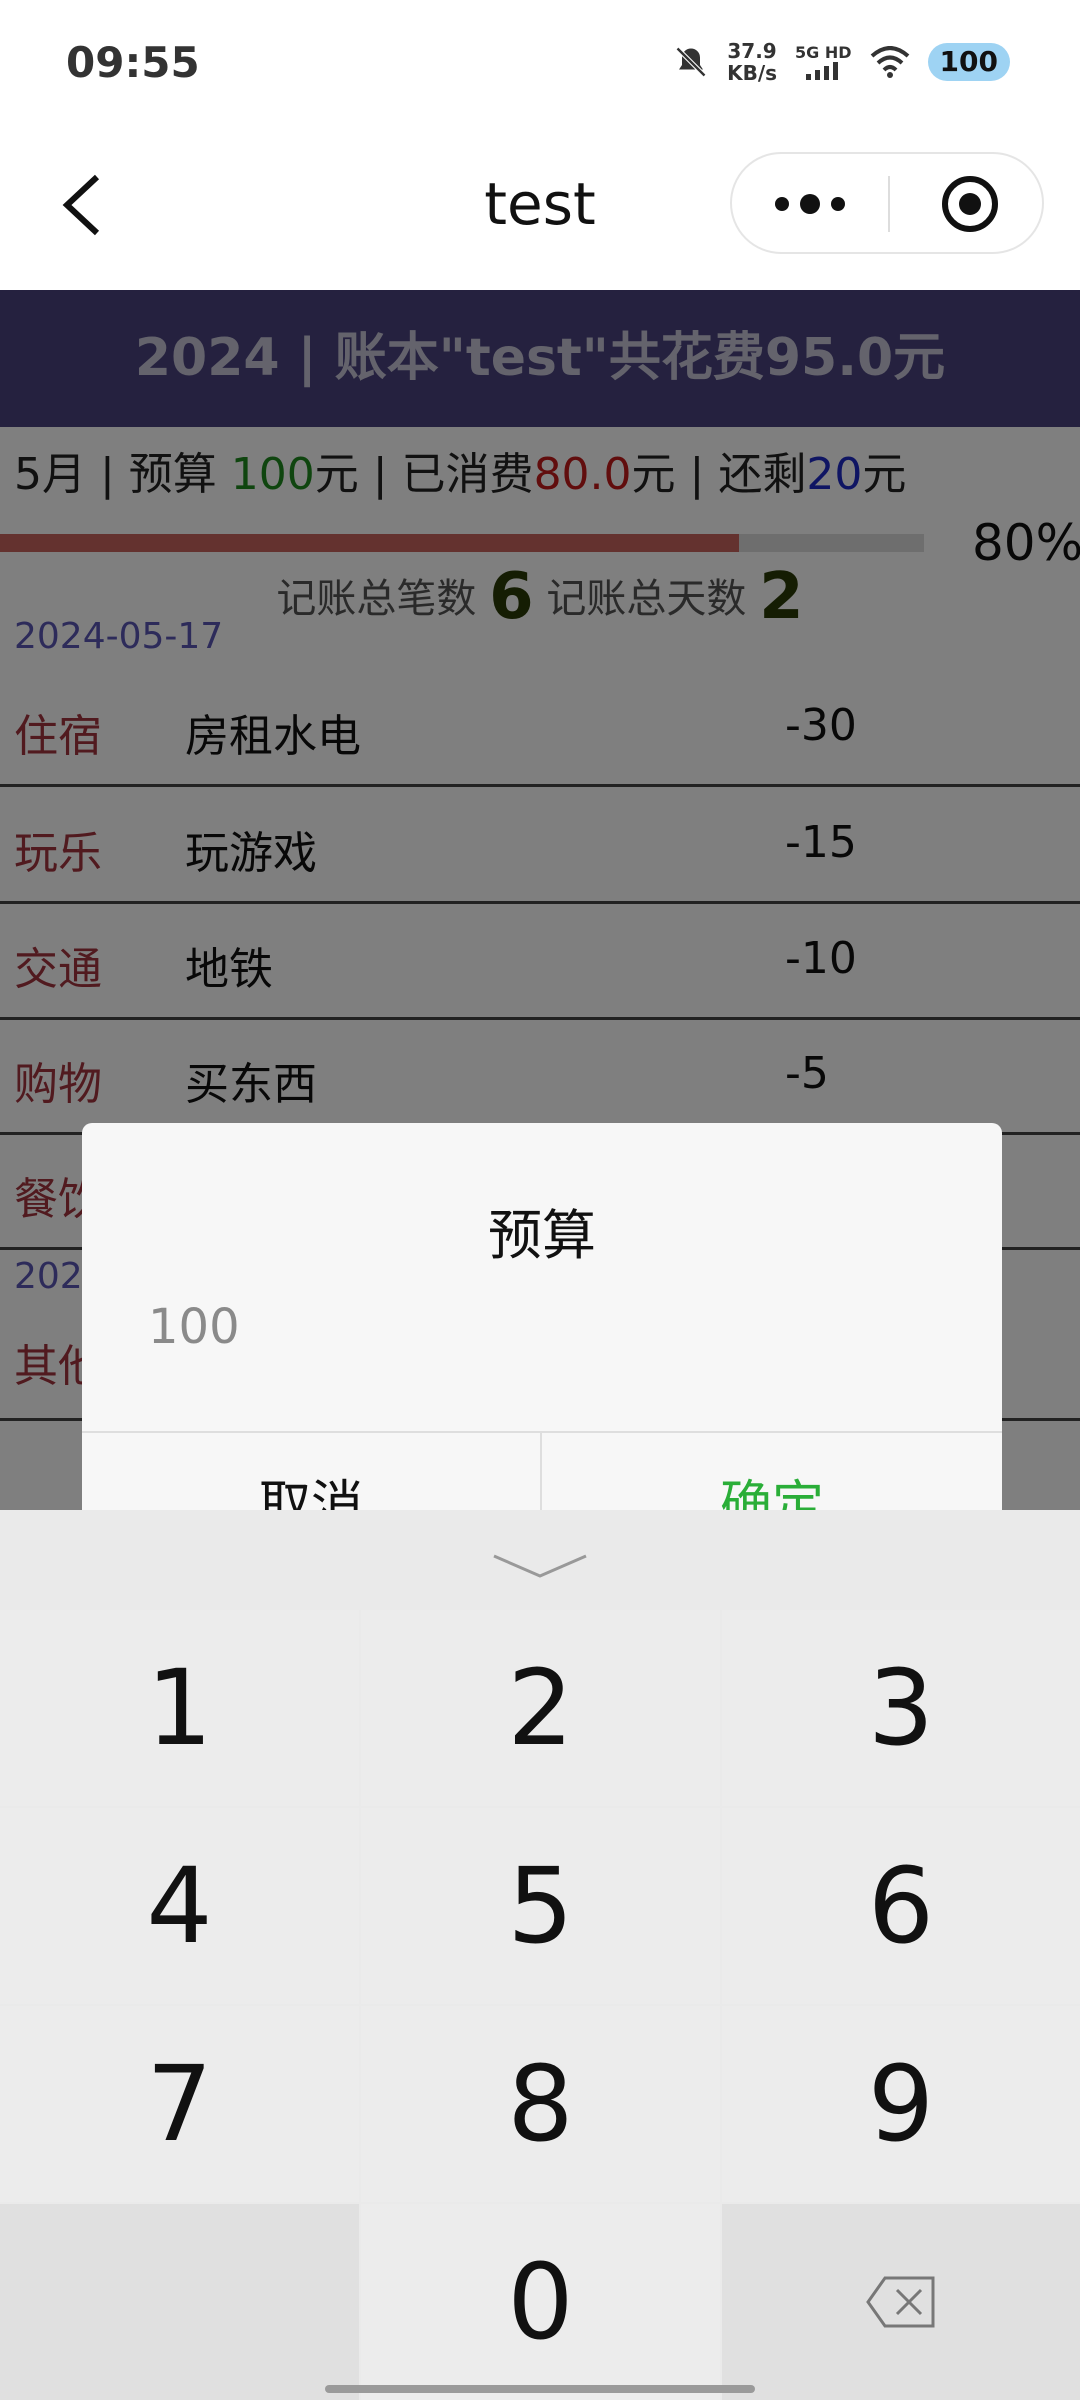  What do you see at coordinates (752, 73) in the screenshot?
I see `network-speed-unit: KB/s` at bounding box center [752, 73].